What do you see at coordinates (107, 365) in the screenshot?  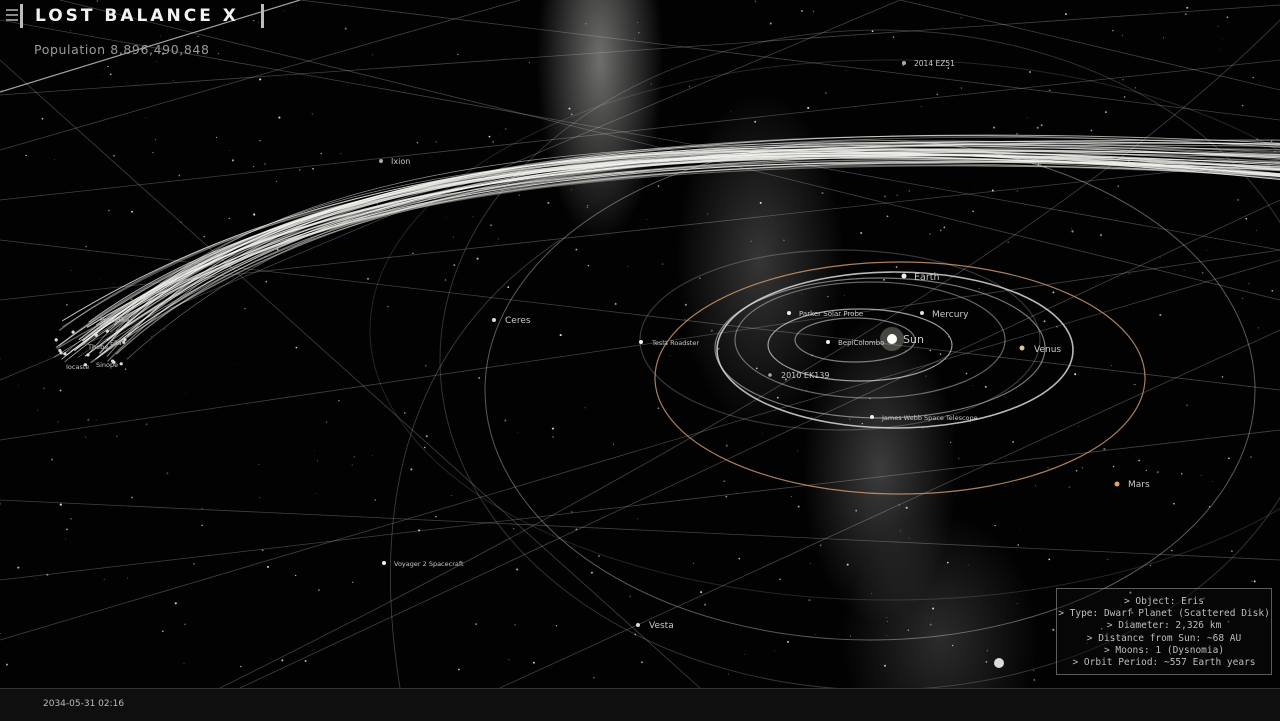 I see `sinope-label: Sinope` at bounding box center [107, 365].